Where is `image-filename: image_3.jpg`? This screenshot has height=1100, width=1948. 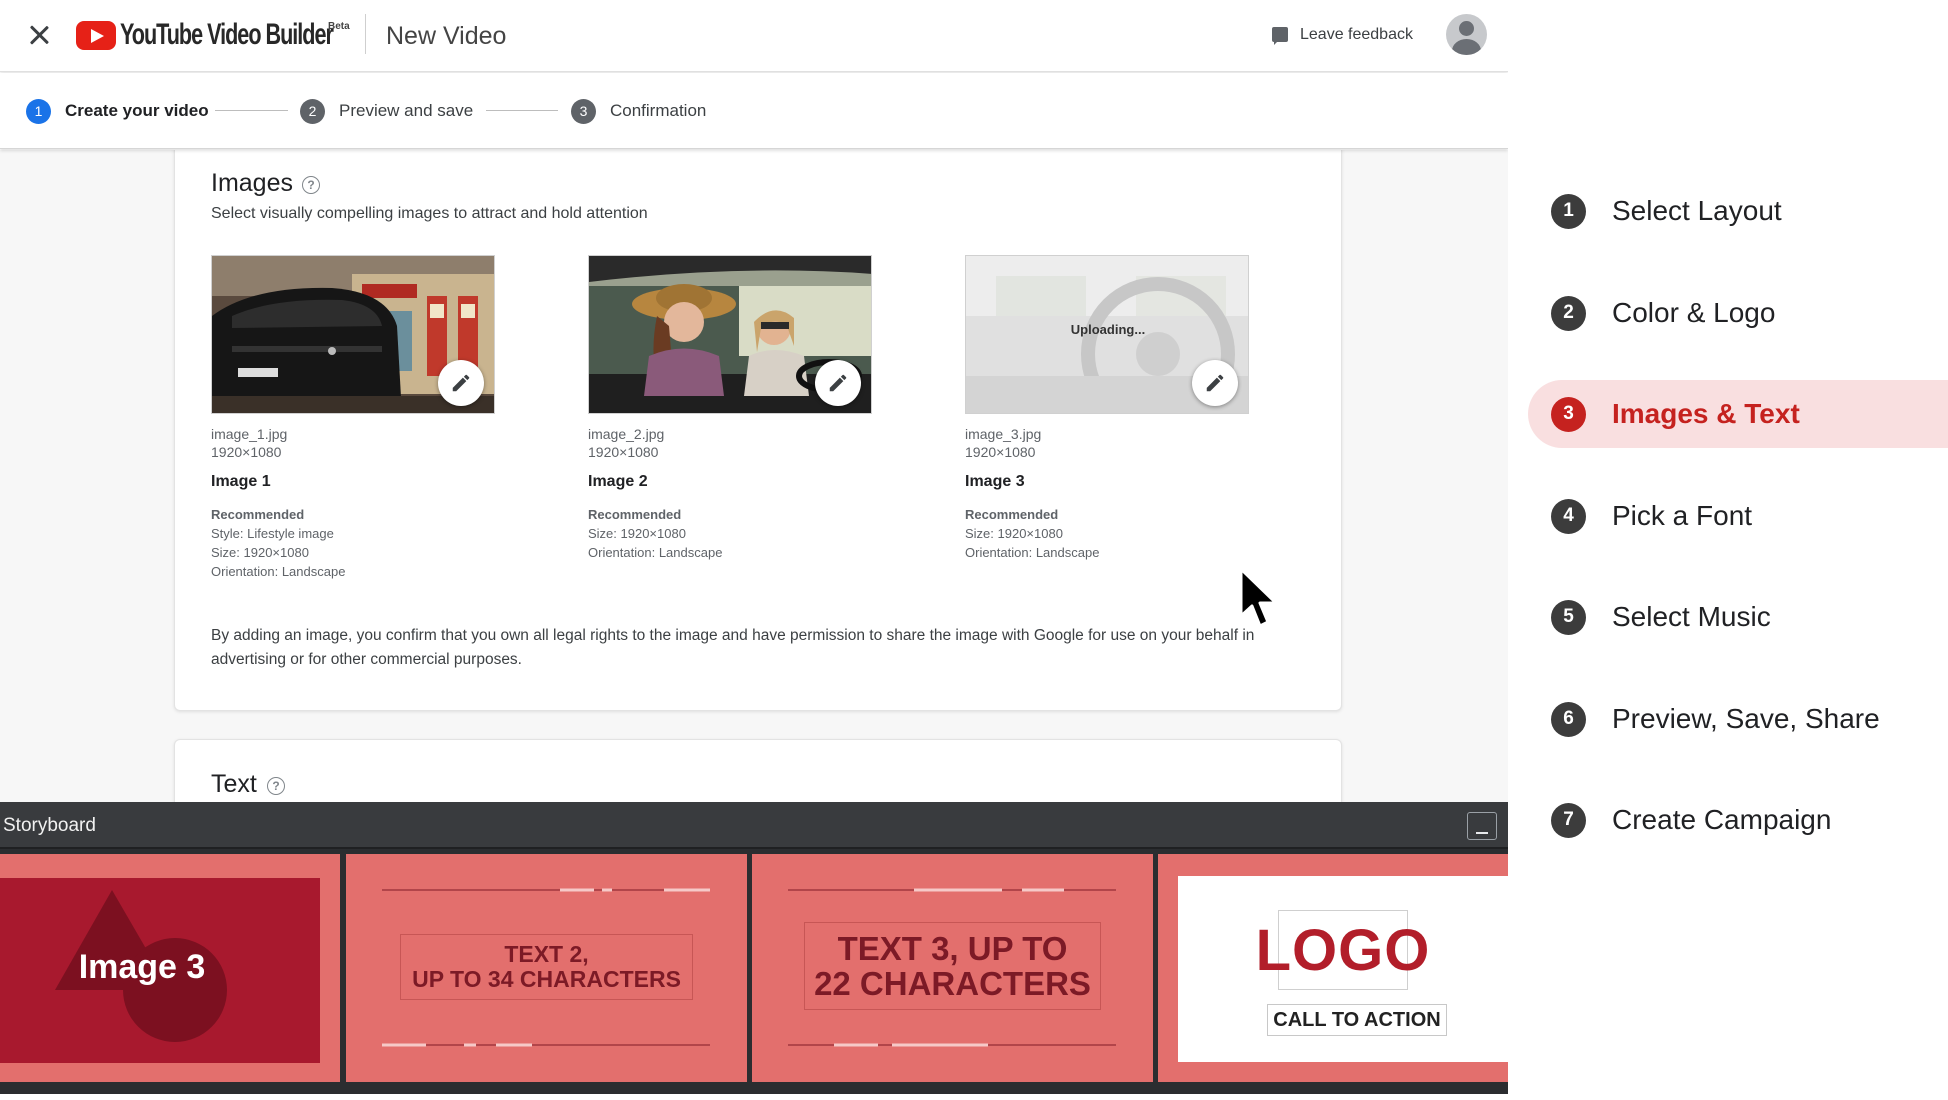
image-filename: image_3.jpg is located at coordinates (1003, 434).